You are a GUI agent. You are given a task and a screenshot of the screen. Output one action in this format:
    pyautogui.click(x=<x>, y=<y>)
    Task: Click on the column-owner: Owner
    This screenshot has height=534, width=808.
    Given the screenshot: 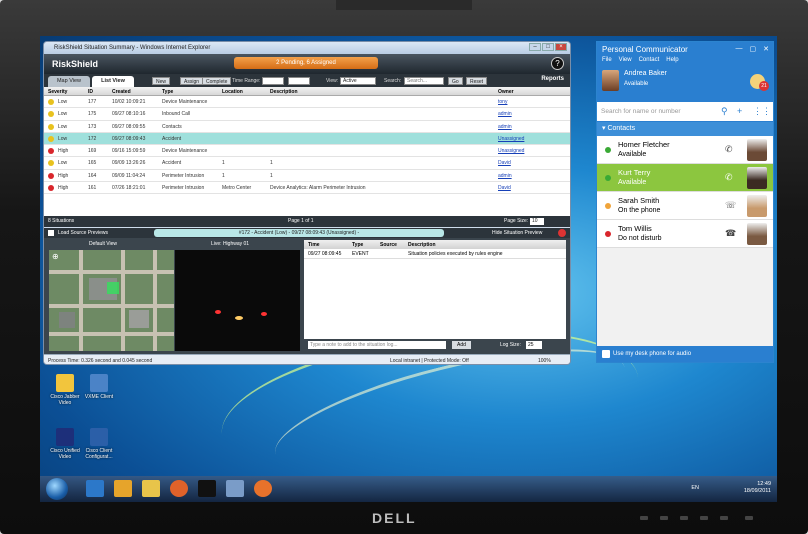 What is the action you would take?
    pyautogui.click(x=506, y=92)
    